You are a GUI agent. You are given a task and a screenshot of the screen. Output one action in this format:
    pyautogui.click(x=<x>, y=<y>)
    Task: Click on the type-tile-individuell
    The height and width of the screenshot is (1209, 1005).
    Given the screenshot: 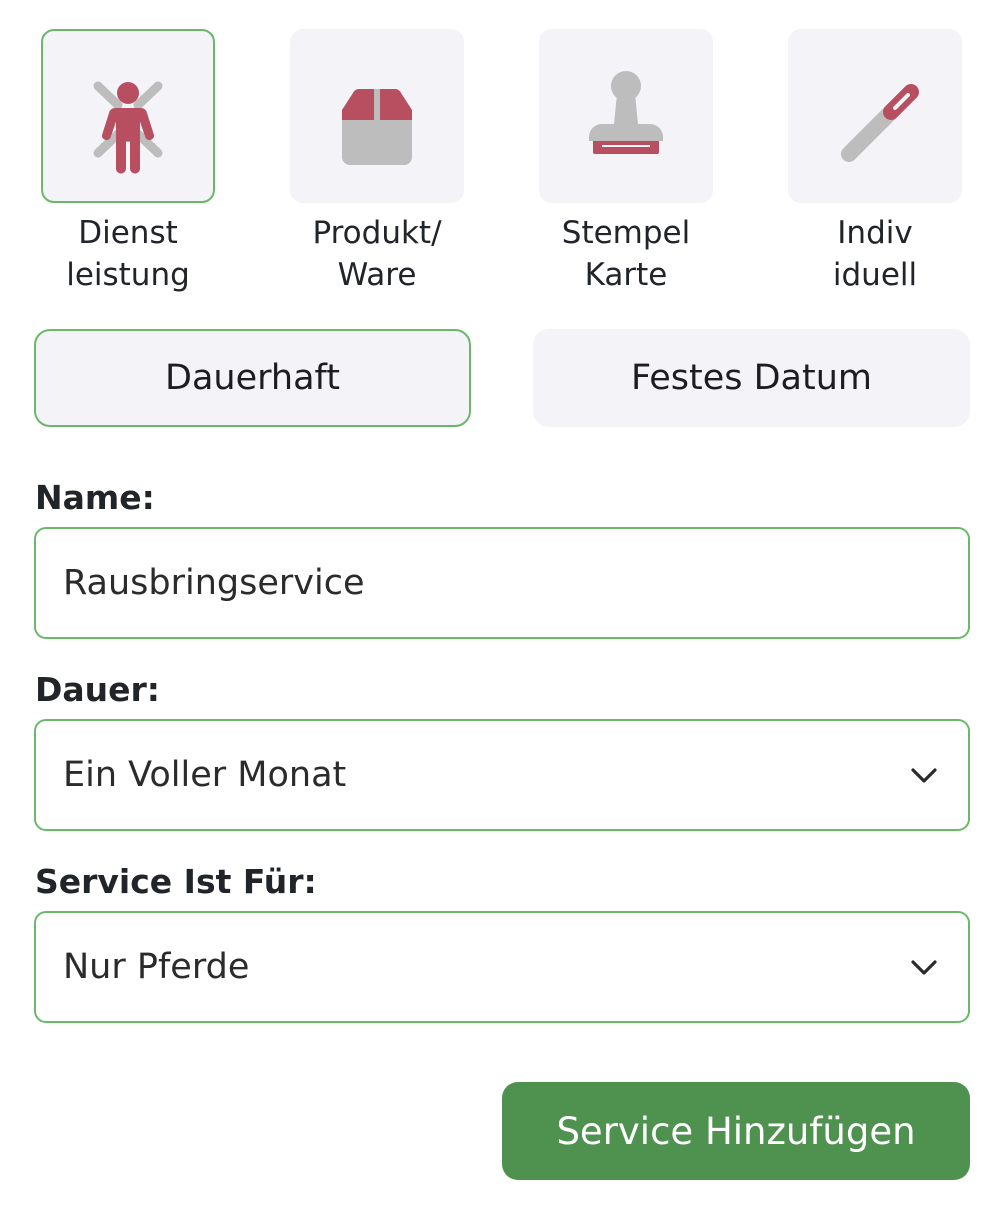 What is the action you would take?
    pyautogui.click(x=875, y=116)
    